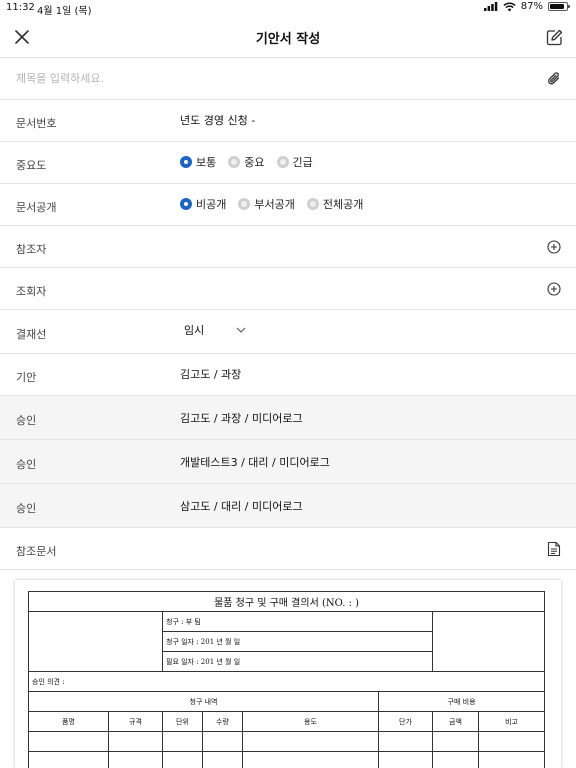 This screenshot has width=576, height=768. I want to click on form-requester: 청구 : 부 팀, so click(297, 621).